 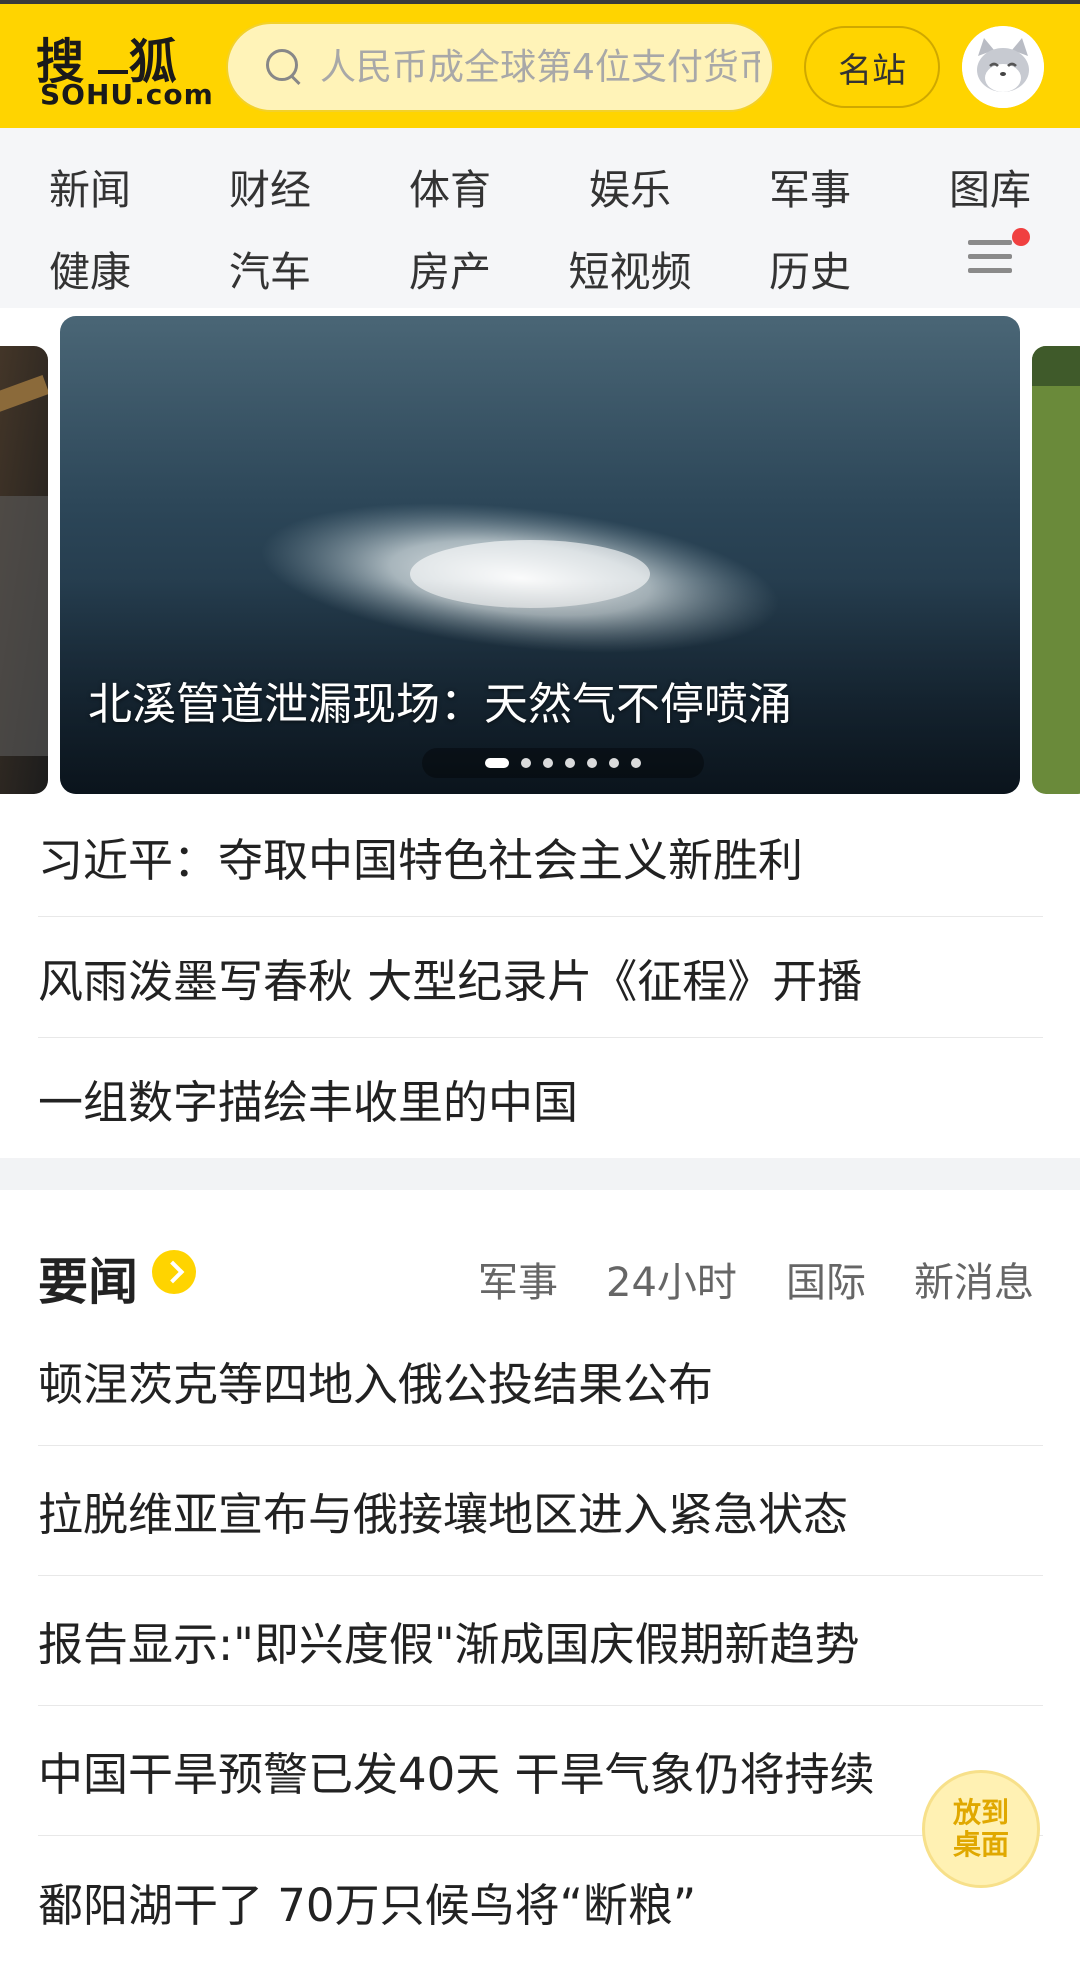 I want to click on logo-english: SOHU.com, so click(x=127, y=94).